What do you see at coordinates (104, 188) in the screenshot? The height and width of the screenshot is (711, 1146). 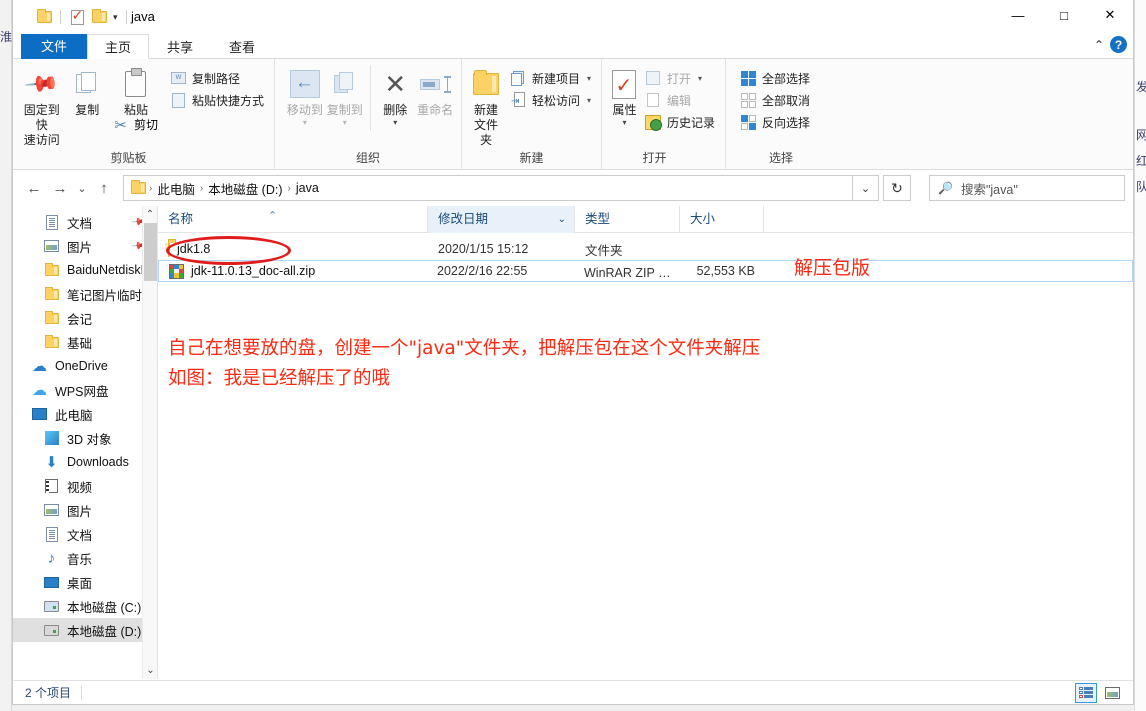 I see `up-button: ↑` at bounding box center [104, 188].